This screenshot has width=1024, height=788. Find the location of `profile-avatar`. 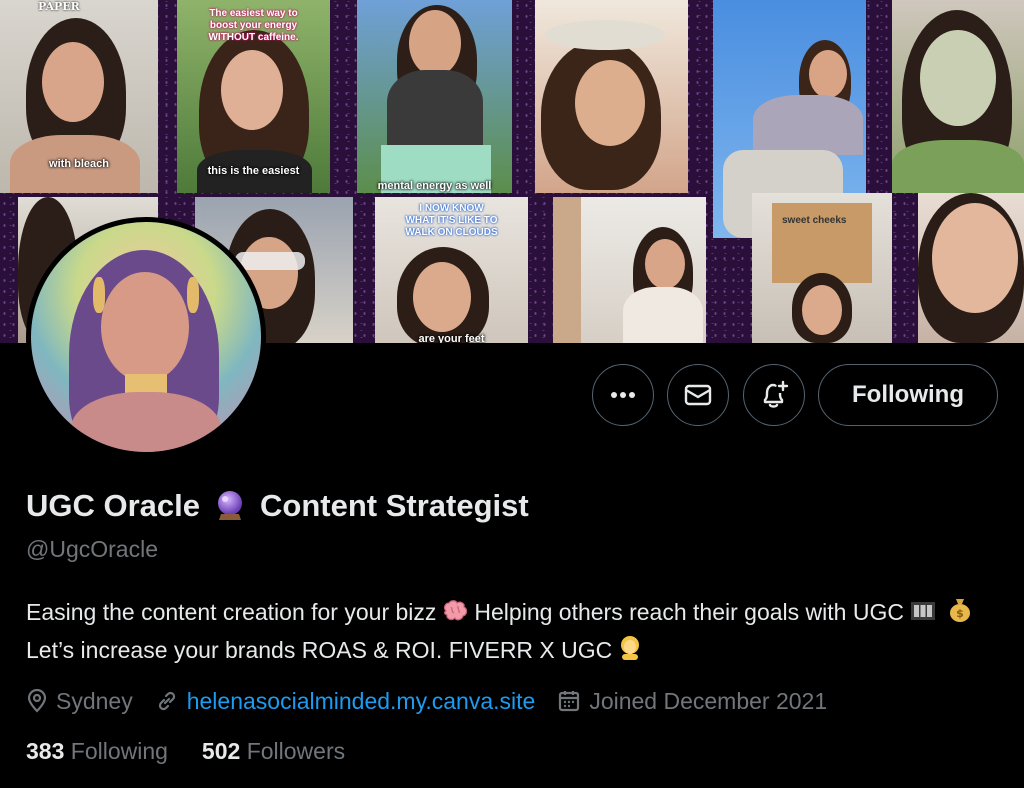

profile-avatar is located at coordinates (146, 337).